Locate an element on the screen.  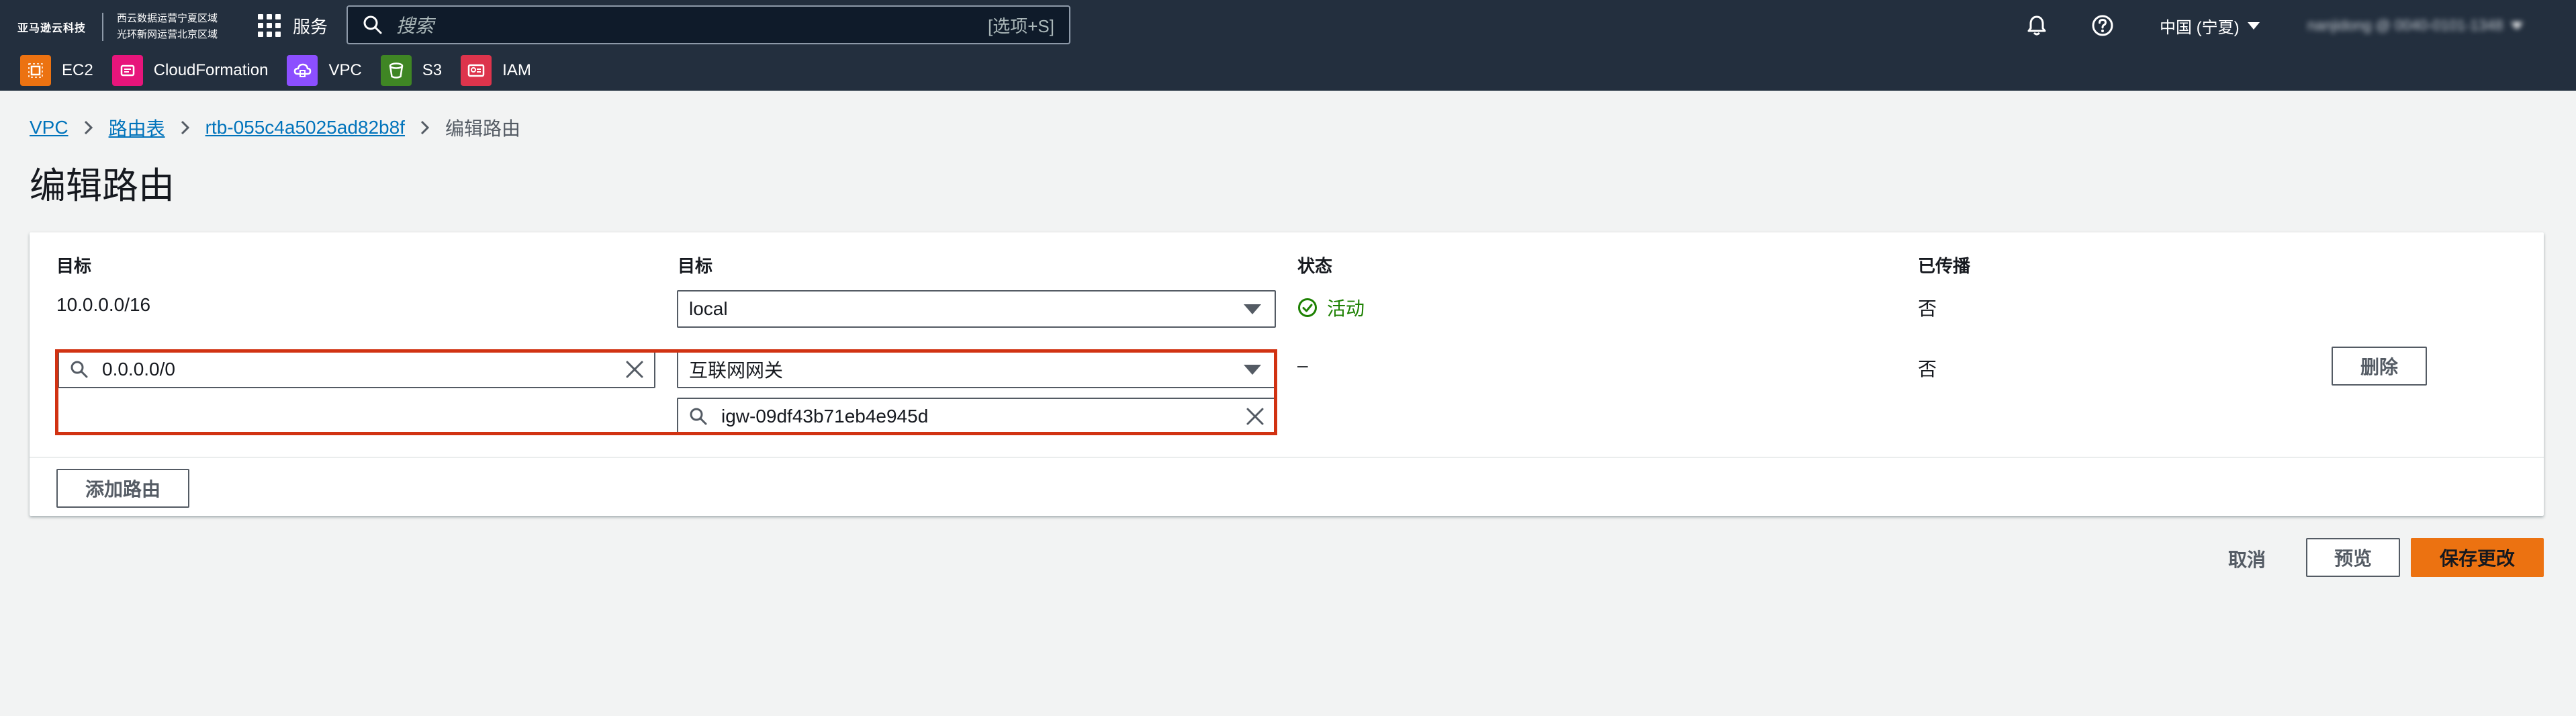
page-title: 编辑路由 is located at coordinates (102, 186).